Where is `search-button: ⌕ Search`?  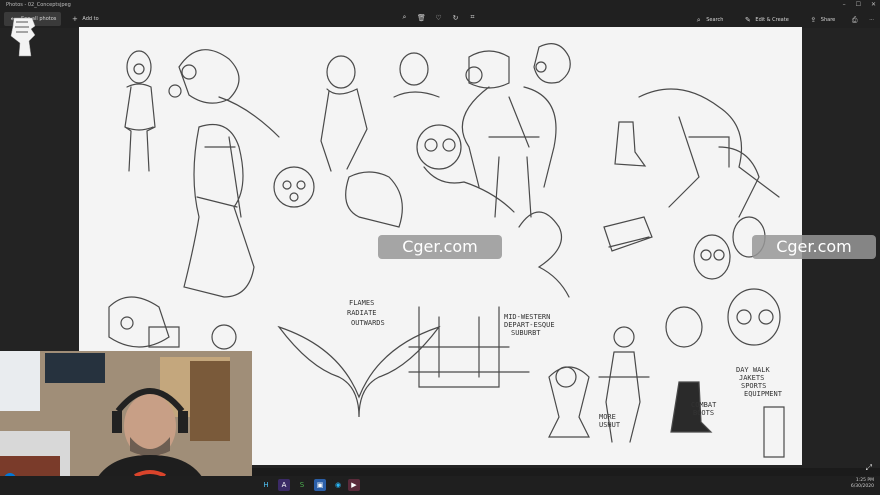
search-button: ⌕ Search is located at coordinates (708, 20).